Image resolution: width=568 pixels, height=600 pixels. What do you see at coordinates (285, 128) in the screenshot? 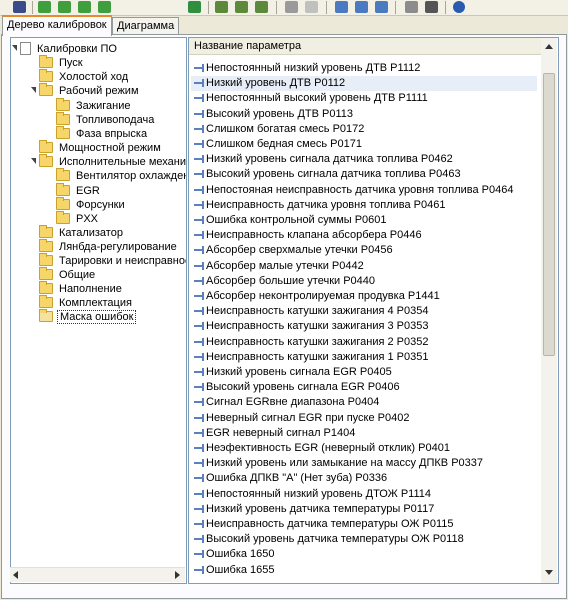
I see `parameter-label: Слишком богатая смесь P0172` at bounding box center [285, 128].